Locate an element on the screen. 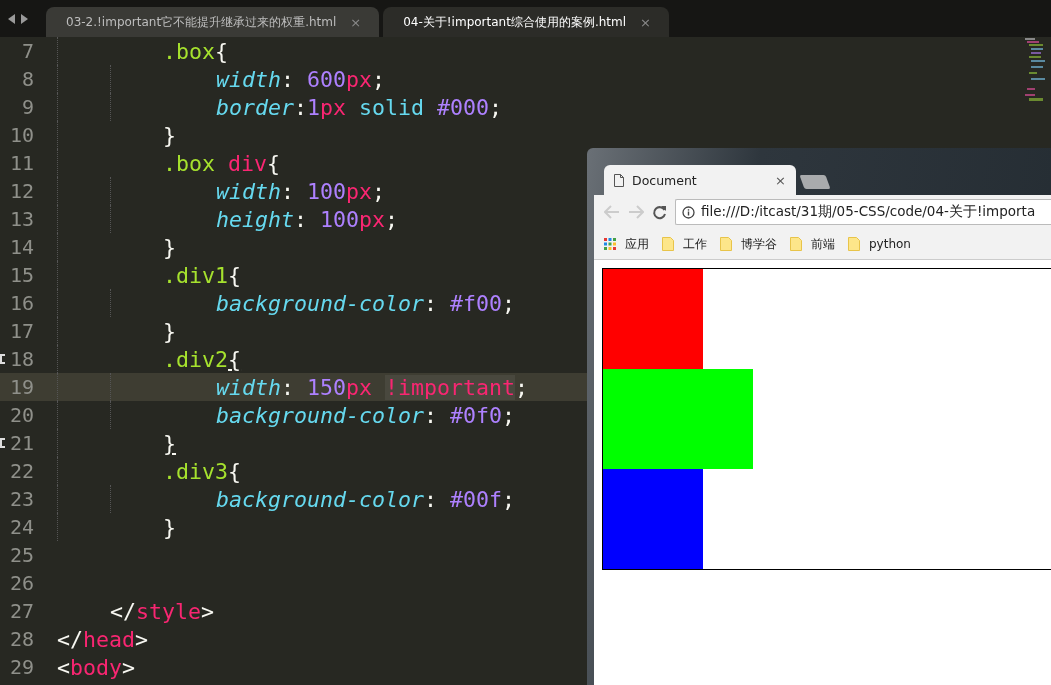  apps-grid-icon is located at coordinates (610, 244).